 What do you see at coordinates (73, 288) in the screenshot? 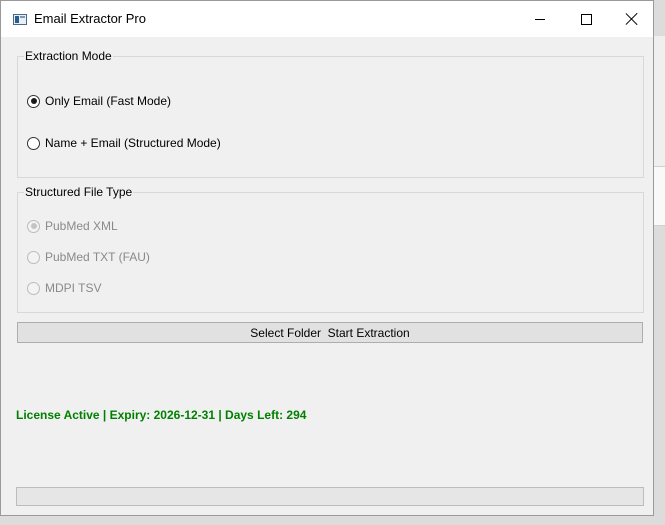
I see `radio-label: MDPI TSV` at bounding box center [73, 288].